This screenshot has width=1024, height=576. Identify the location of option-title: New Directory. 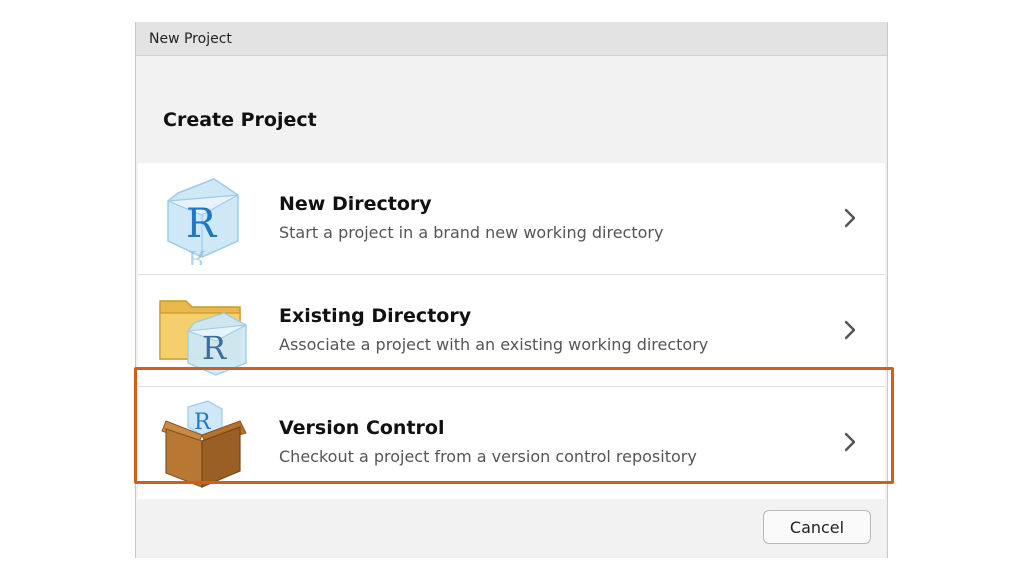
(355, 204).